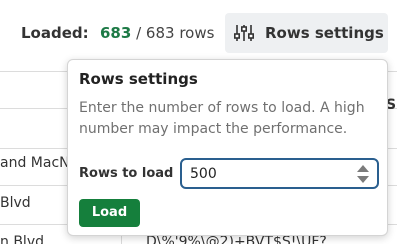 This screenshot has height=244, width=397. What do you see at coordinates (363, 168) in the screenshot?
I see `stepper-up-icon` at bounding box center [363, 168].